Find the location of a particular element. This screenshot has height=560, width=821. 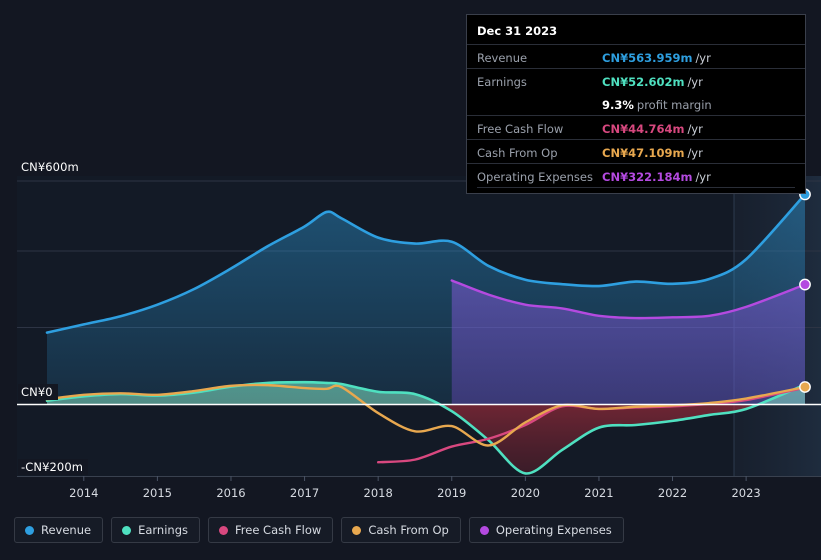

tooltip-row-cash-from-op: Cash From Op CN¥47.109m/yr is located at coordinates (636, 151).